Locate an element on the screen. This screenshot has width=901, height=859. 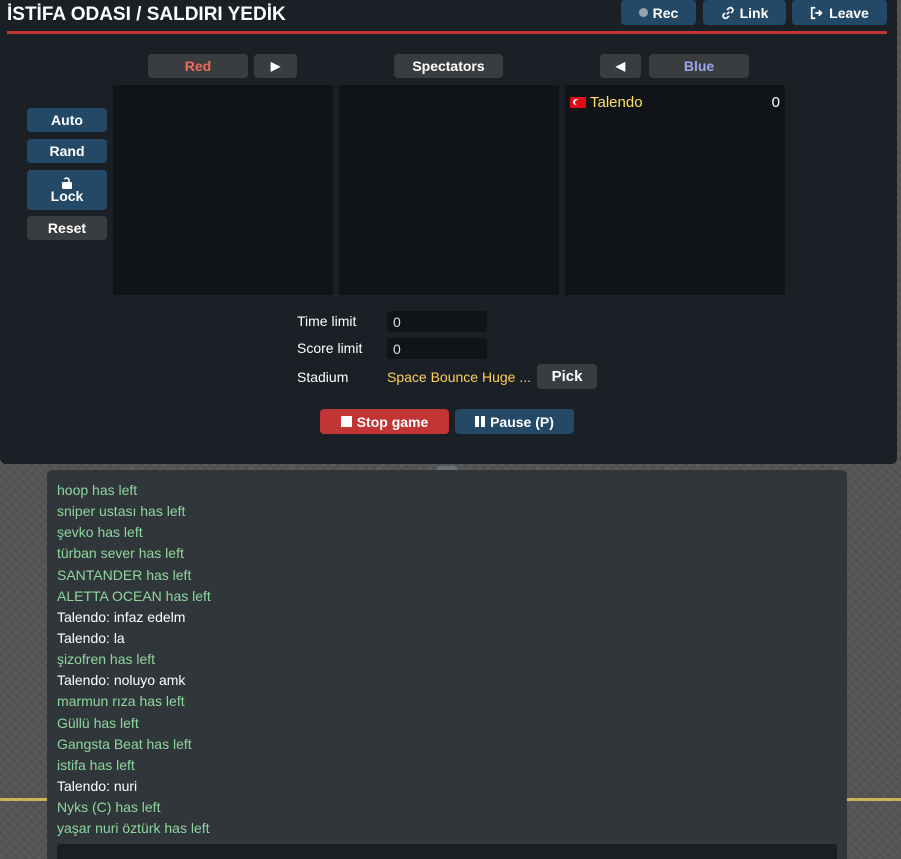
player-row: Talendo 0 is located at coordinates (675, 102).